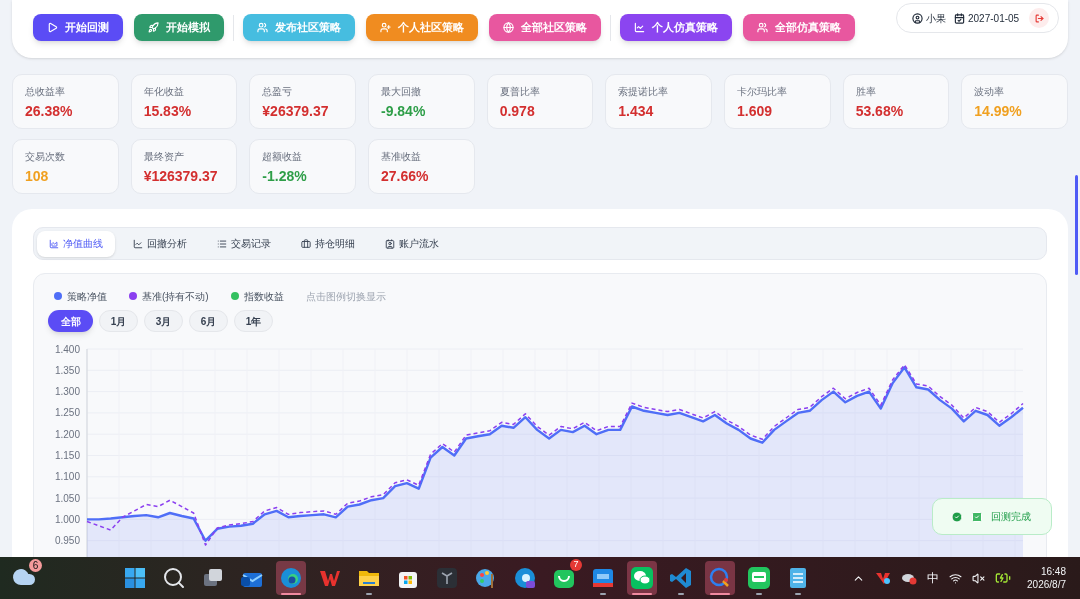 The image size is (1080, 599). Describe the element at coordinates (87, 296) in the screenshot. I see `legend-label: 策略净值` at that location.